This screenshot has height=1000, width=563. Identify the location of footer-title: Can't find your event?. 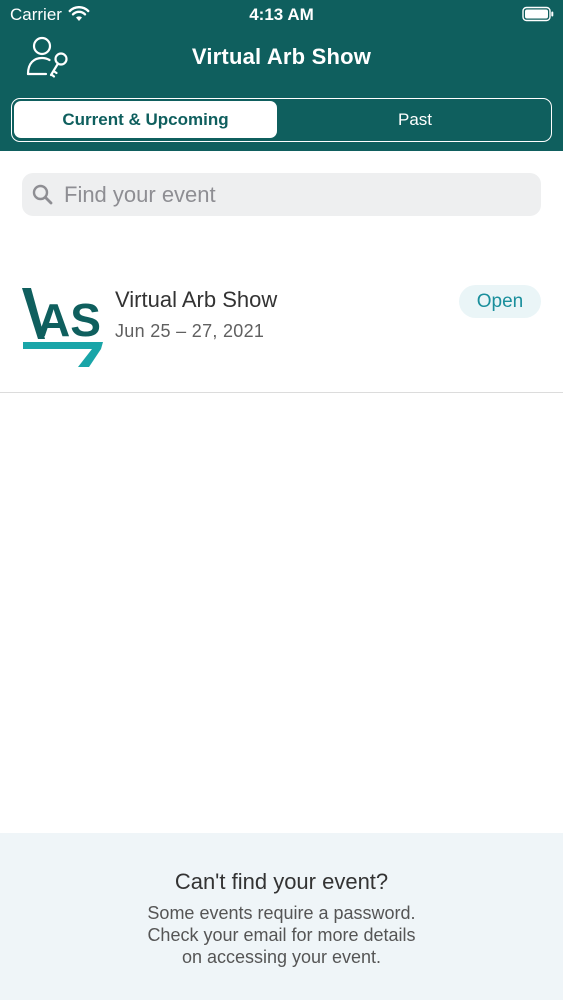
(281, 881).